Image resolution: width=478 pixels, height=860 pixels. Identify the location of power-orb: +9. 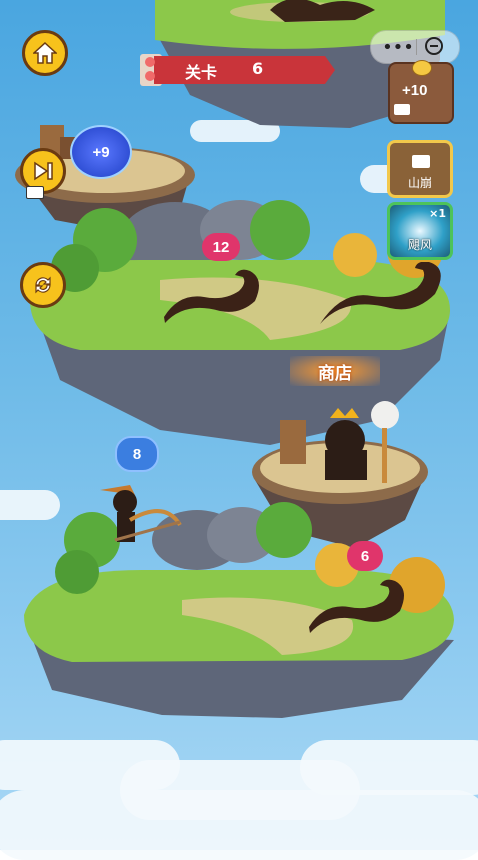
(101, 152).